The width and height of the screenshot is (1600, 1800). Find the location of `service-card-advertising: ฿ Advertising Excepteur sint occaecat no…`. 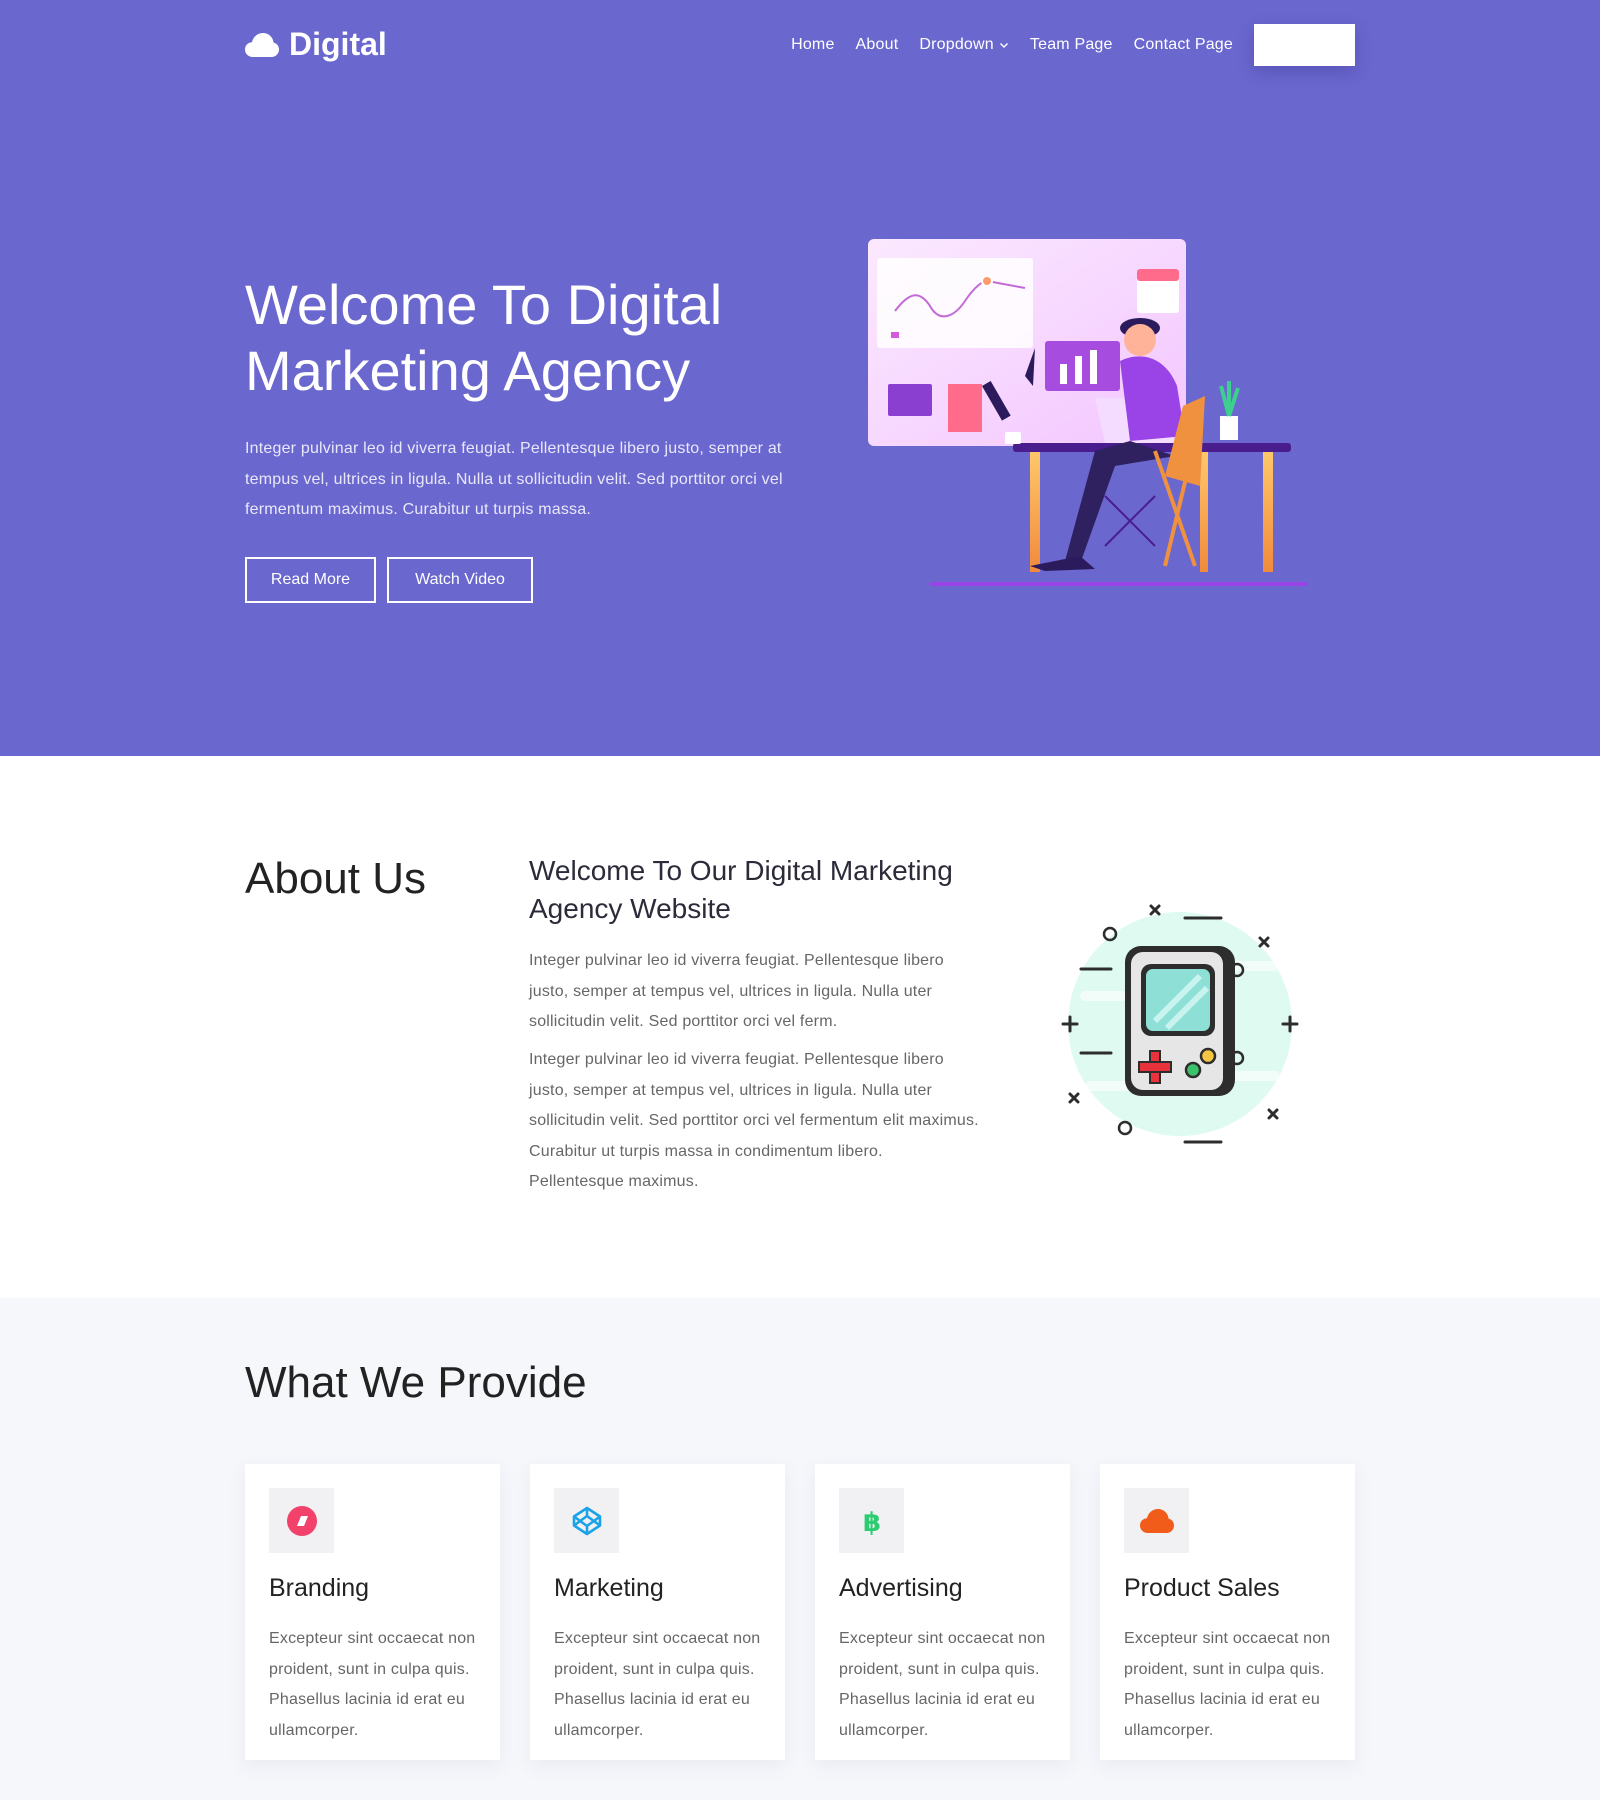

service-card-advertising: ฿ Advertising Excepteur sint occaecat no… is located at coordinates (942, 1612).